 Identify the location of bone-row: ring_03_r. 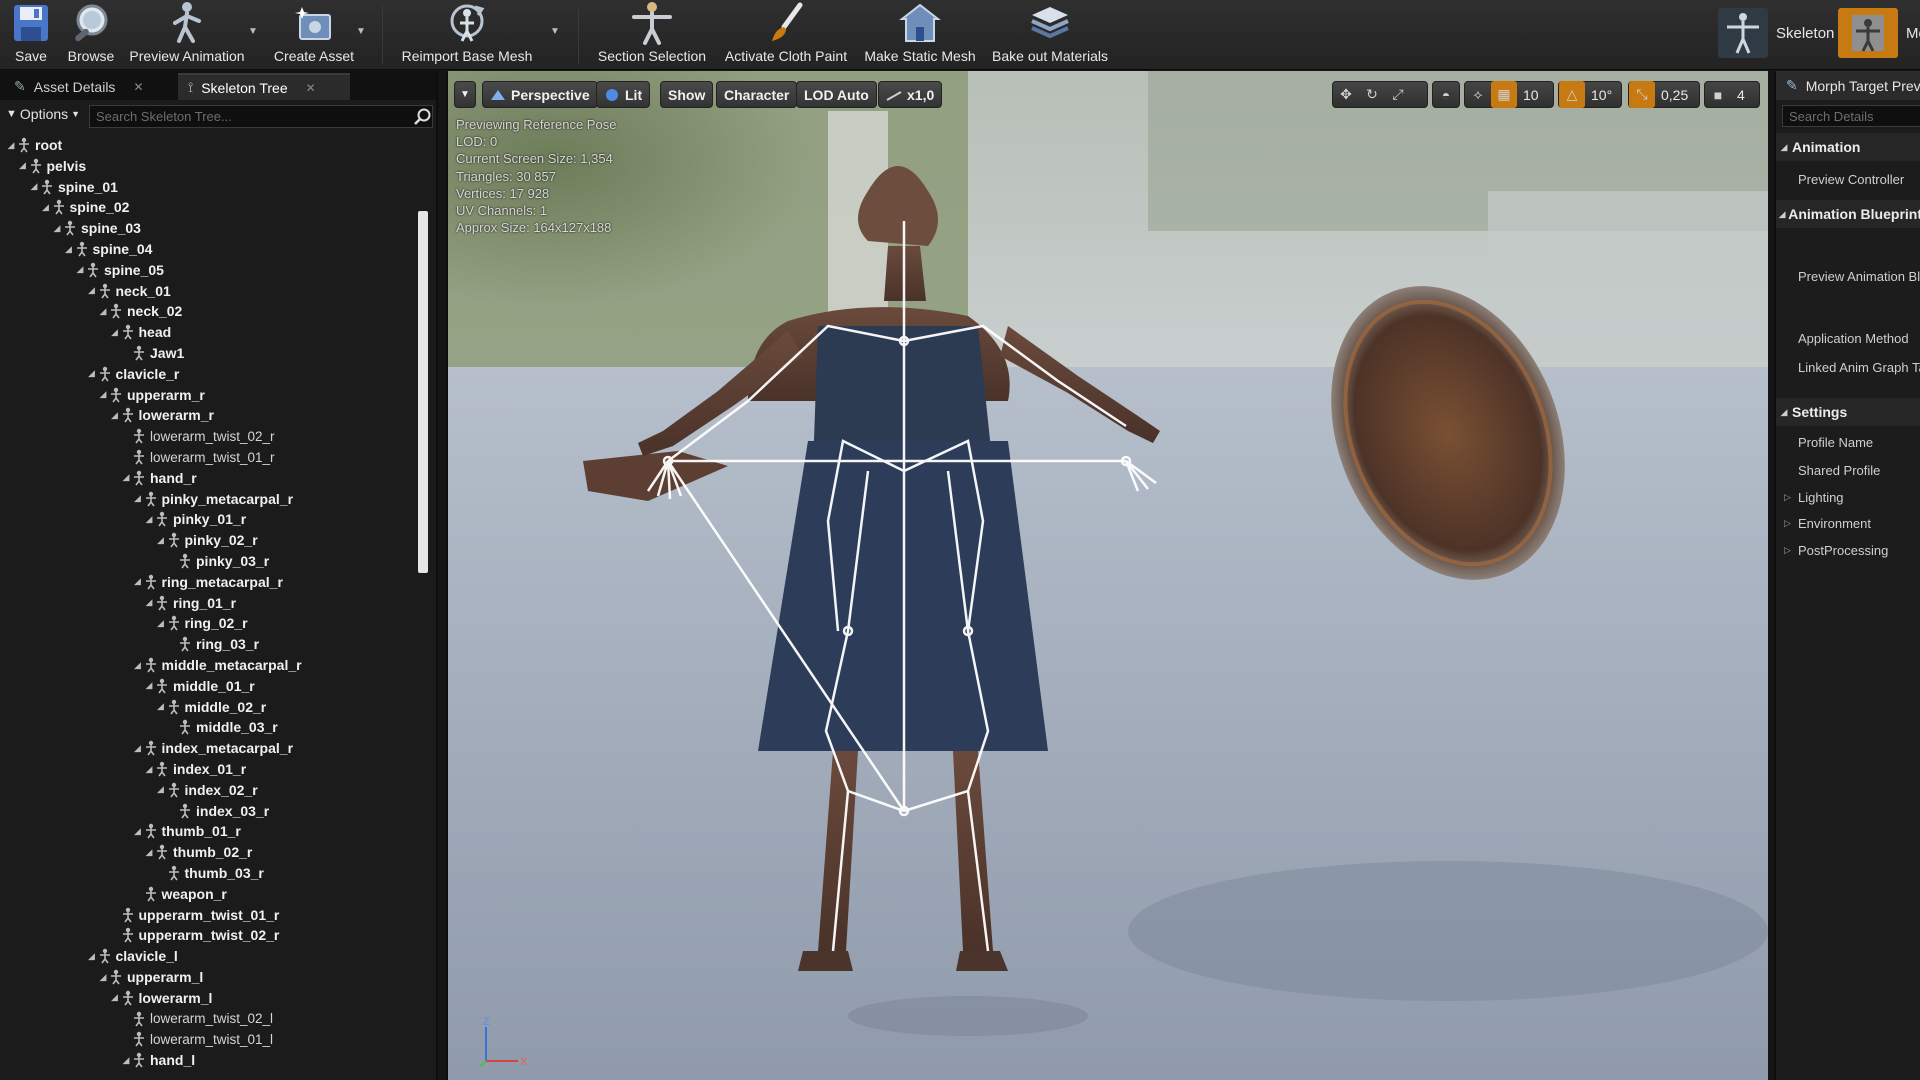
(213, 644).